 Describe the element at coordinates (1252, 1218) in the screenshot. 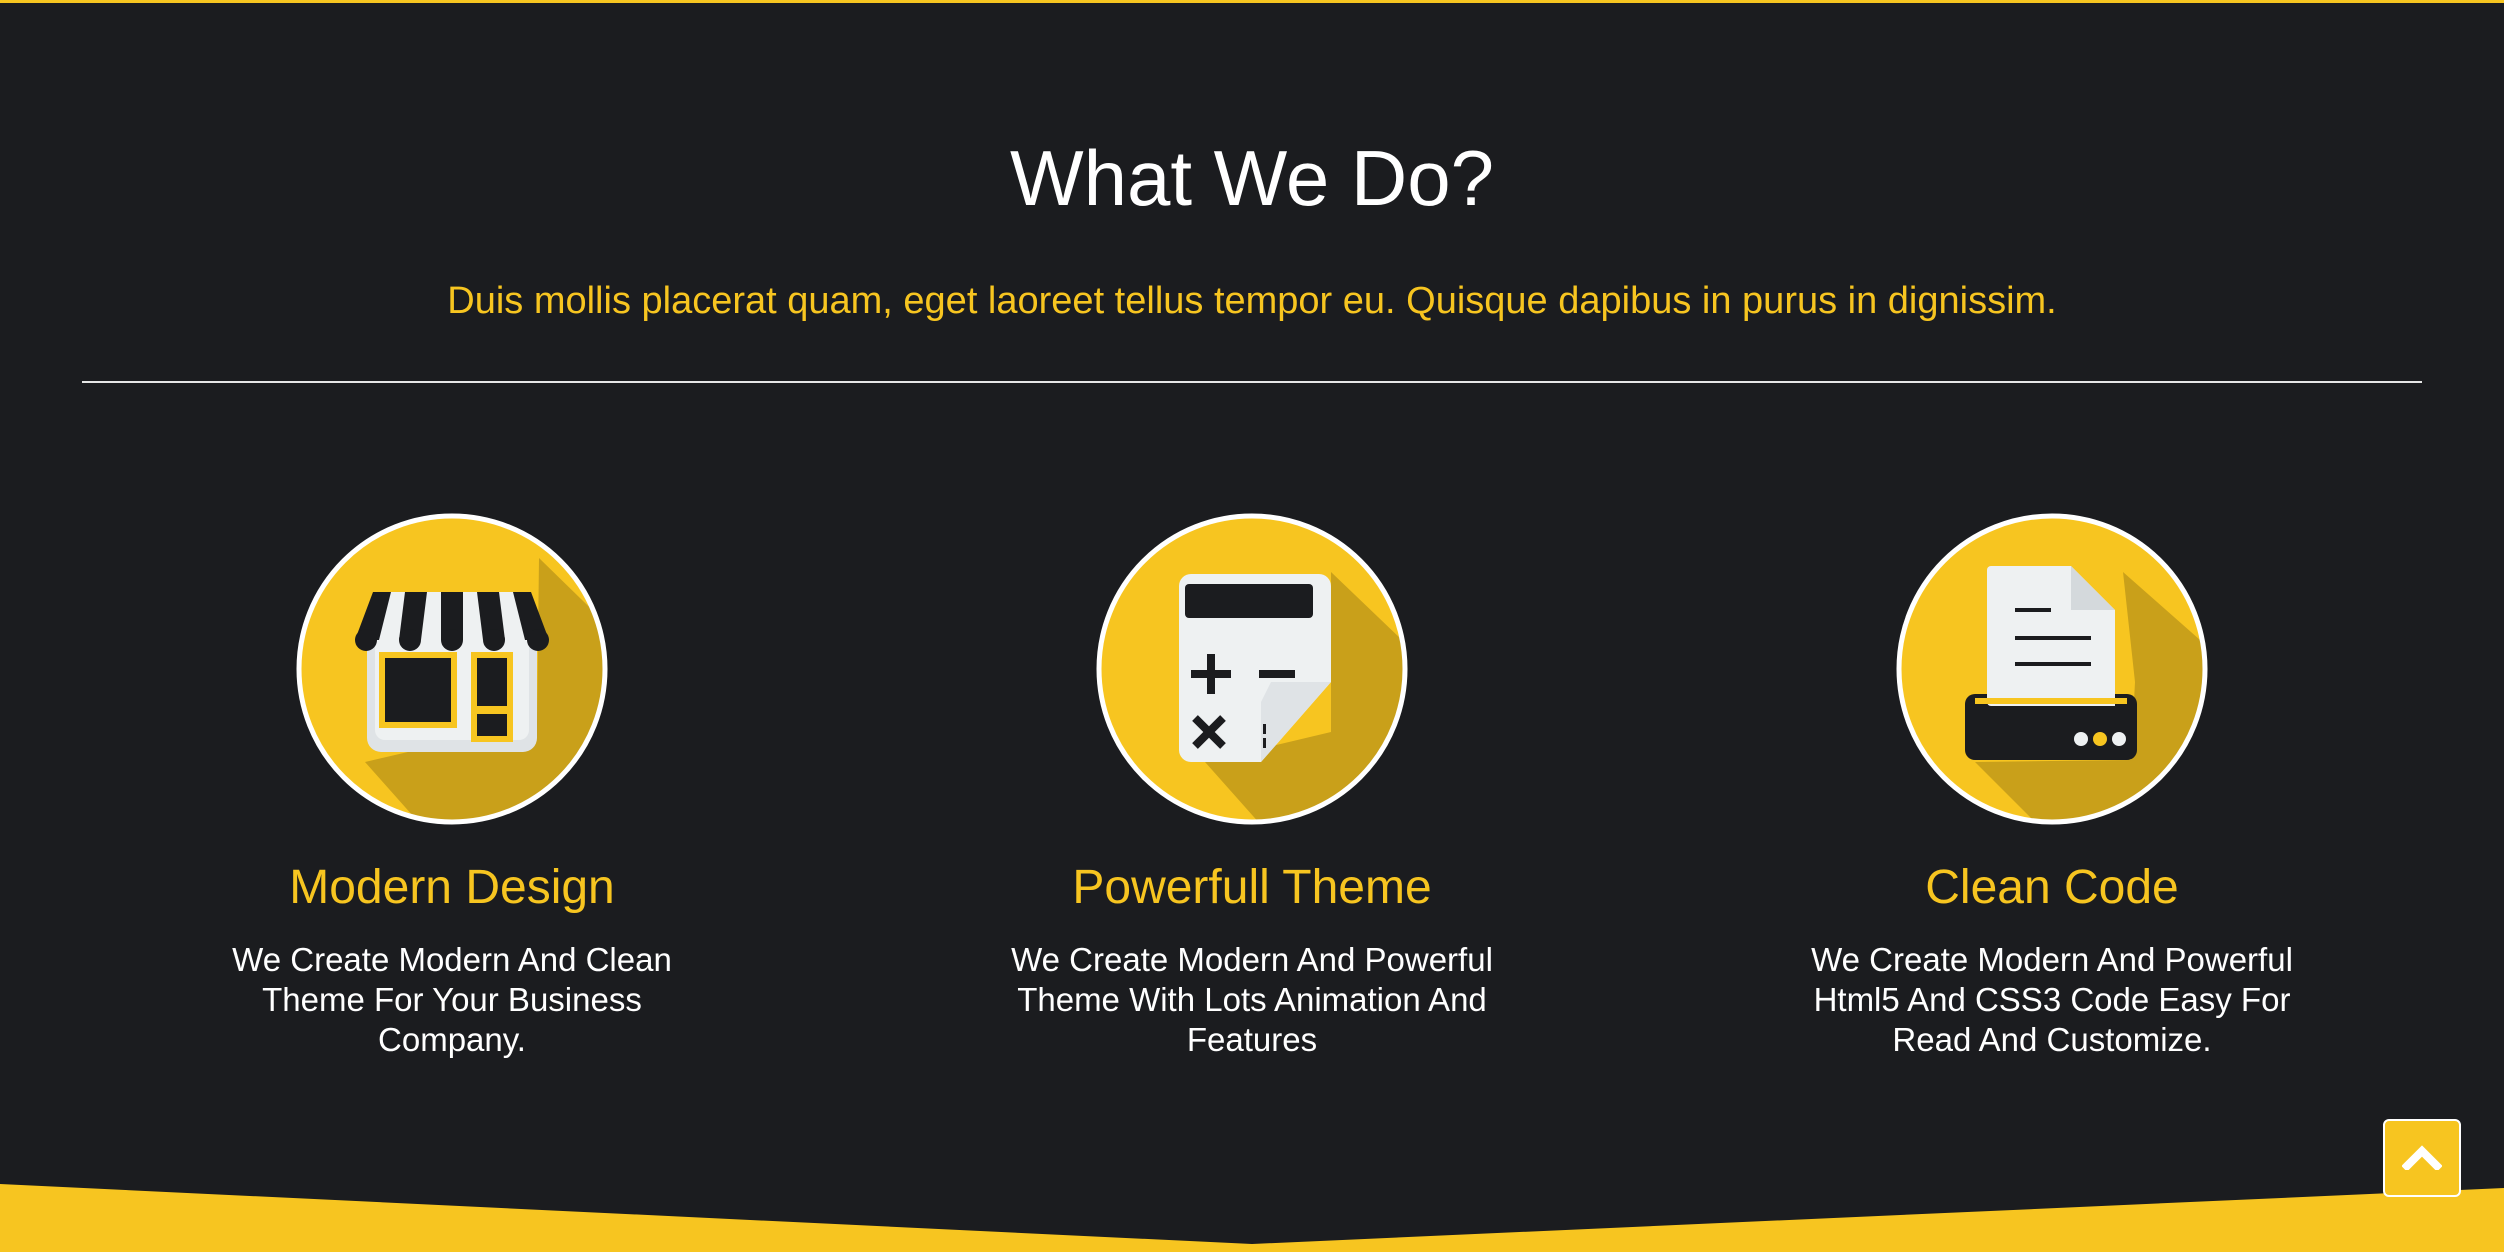

I see `bottom-wave-band` at that location.